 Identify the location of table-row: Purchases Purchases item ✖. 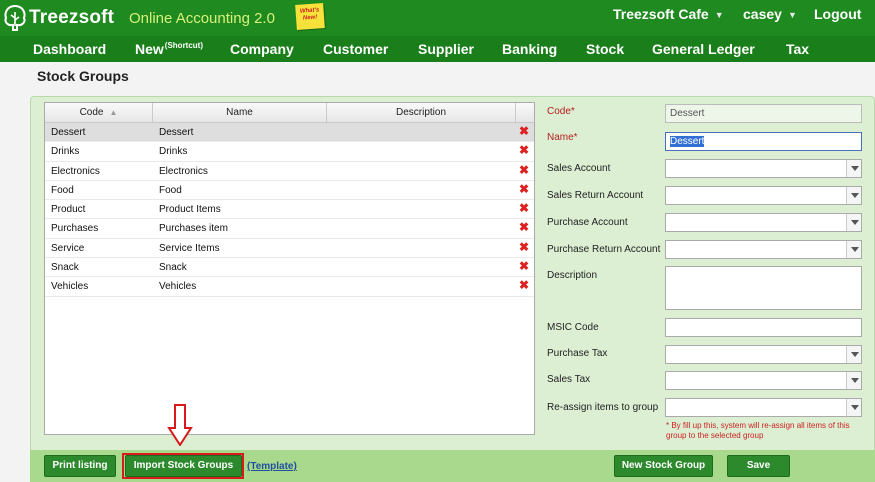
(289, 229).